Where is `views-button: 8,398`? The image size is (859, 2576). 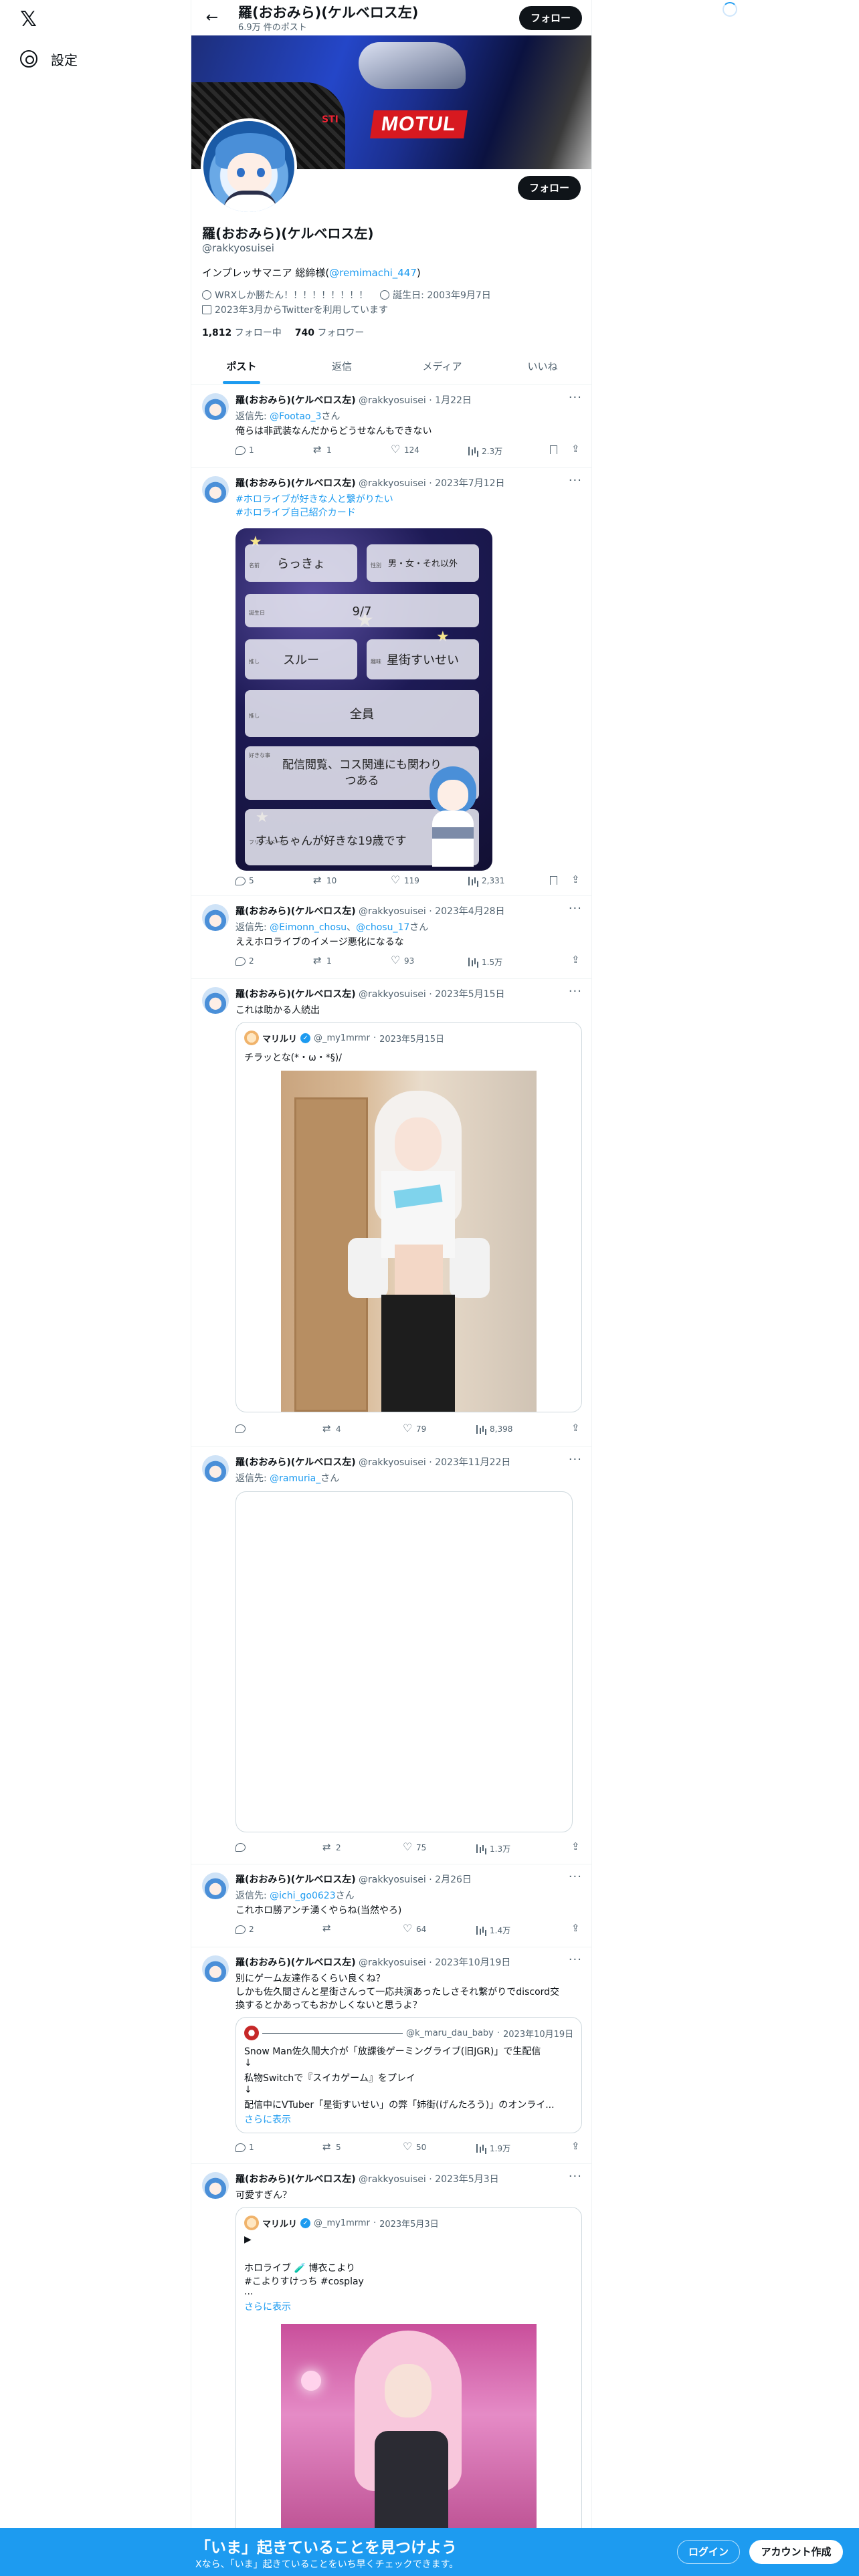 views-button: 8,398 is located at coordinates (494, 1429).